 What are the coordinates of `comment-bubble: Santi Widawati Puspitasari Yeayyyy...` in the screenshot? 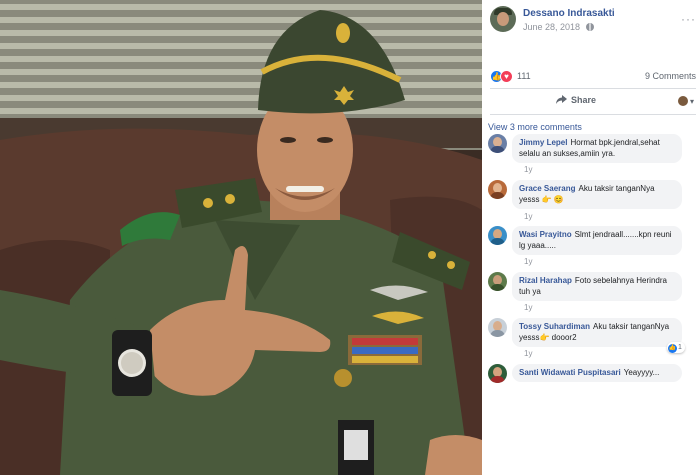 It's located at (597, 373).